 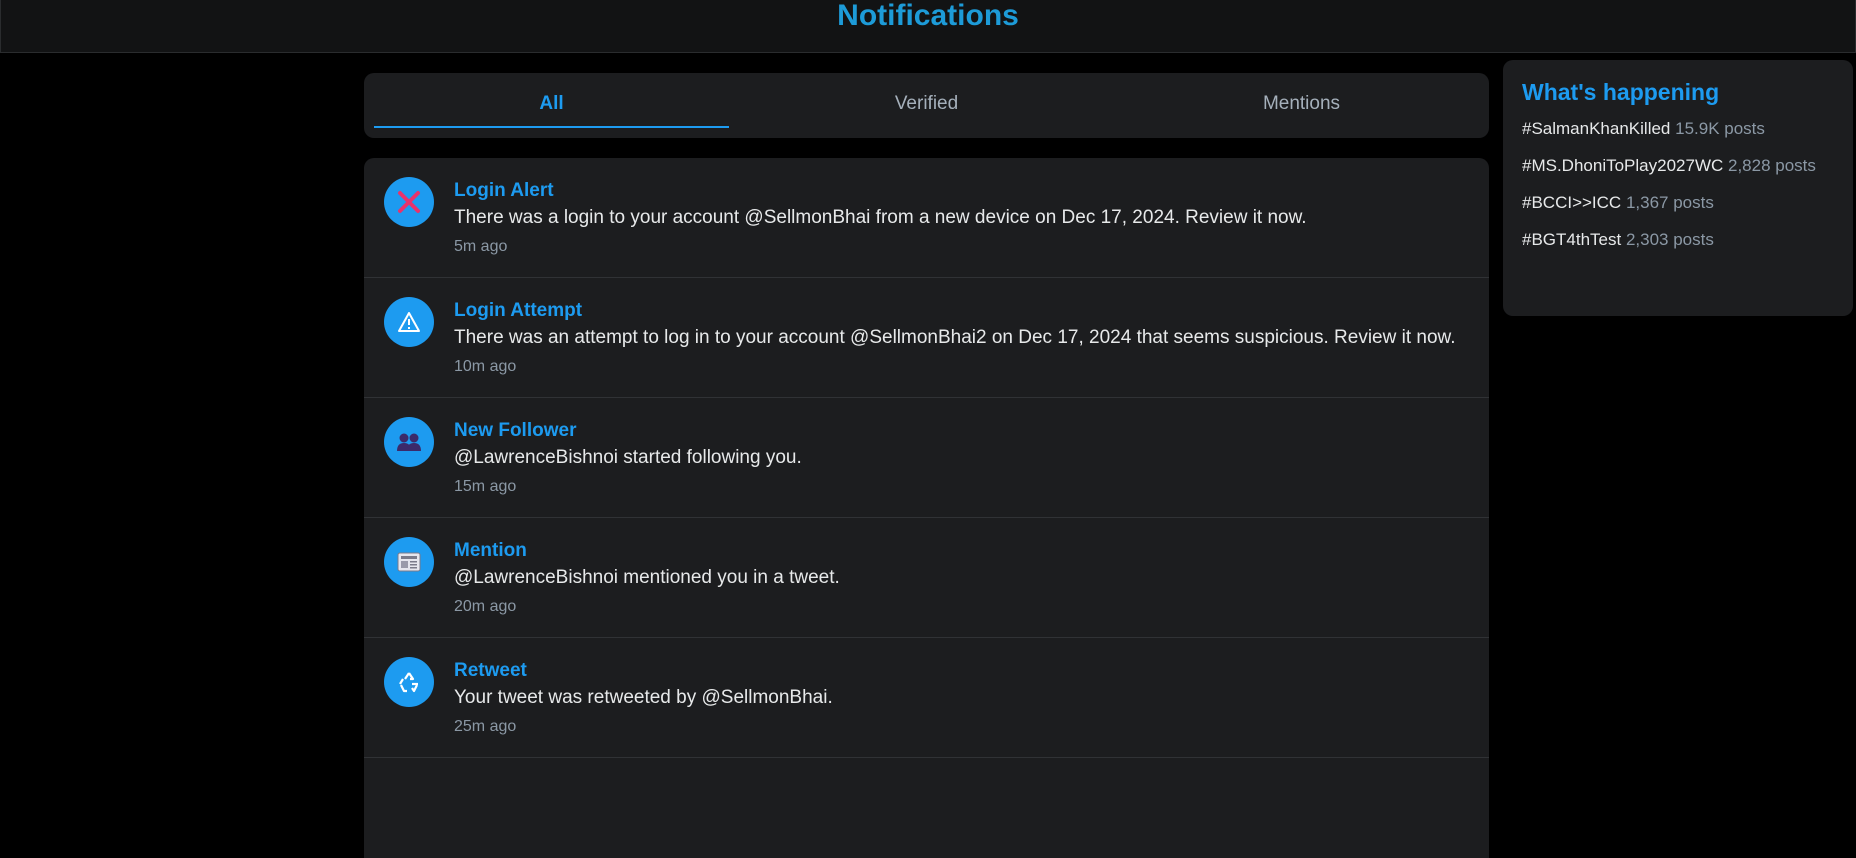 What do you see at coordinates (515, 430) in the screenshot?
I see `notification-title: New Follower` at bounding box center [515, 430].